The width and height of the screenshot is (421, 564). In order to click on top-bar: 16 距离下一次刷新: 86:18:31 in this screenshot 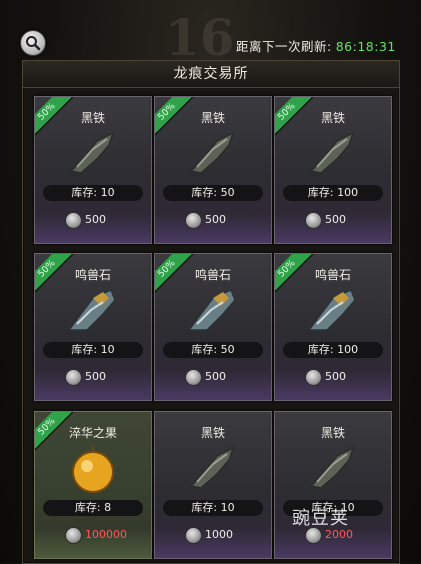, I will do `click(210, 33)`.